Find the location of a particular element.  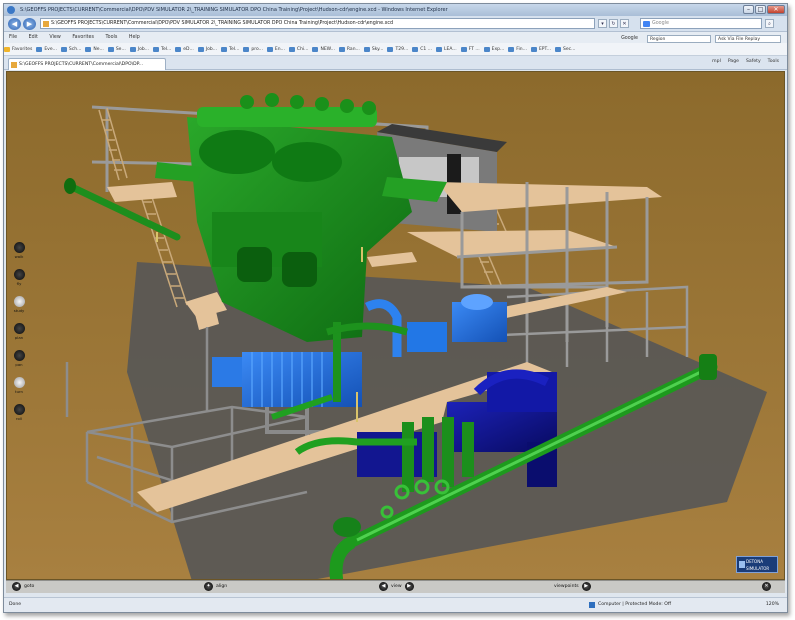

nav-label-study: study is located at coordinates (19, 310).